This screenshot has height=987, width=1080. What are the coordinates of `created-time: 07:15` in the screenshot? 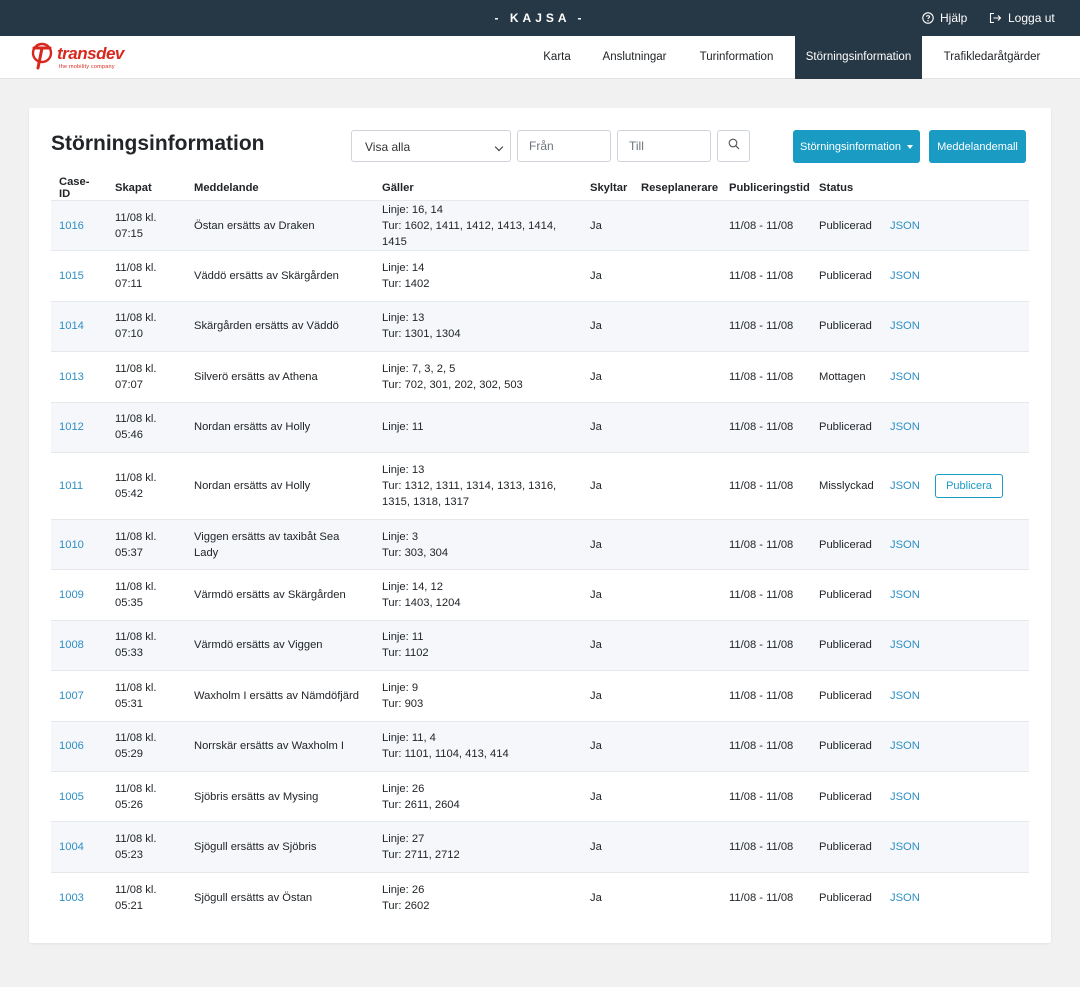 It's located at (129, 233).